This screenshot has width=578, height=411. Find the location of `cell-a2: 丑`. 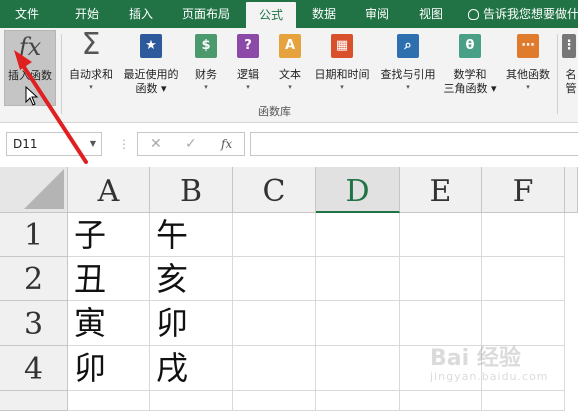

cell-a2: 丑 is located at coordinates (109, 279).